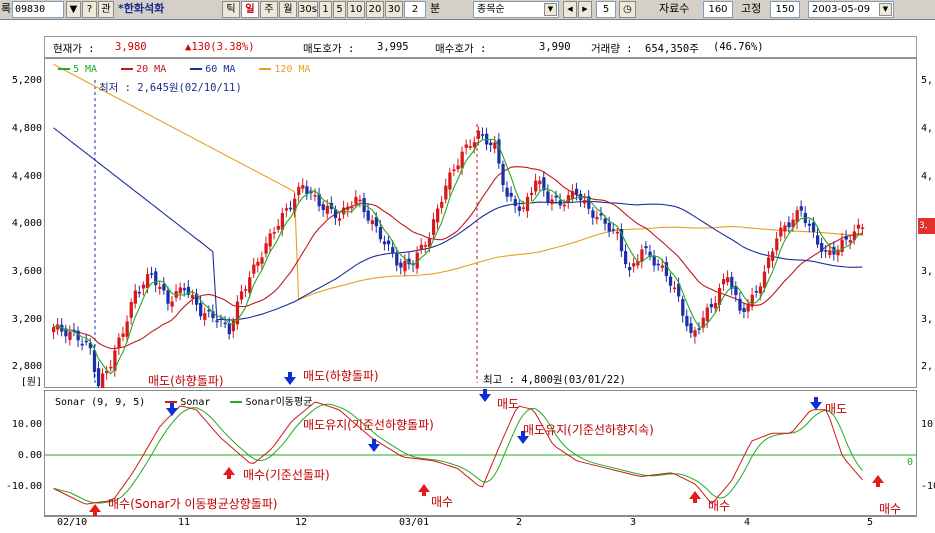  What do you see at coordinates (170, 88) in the screenshot?
I see `low-note: 최저 : 2,645원(02/10/11)` at bounding box center [170, 88].